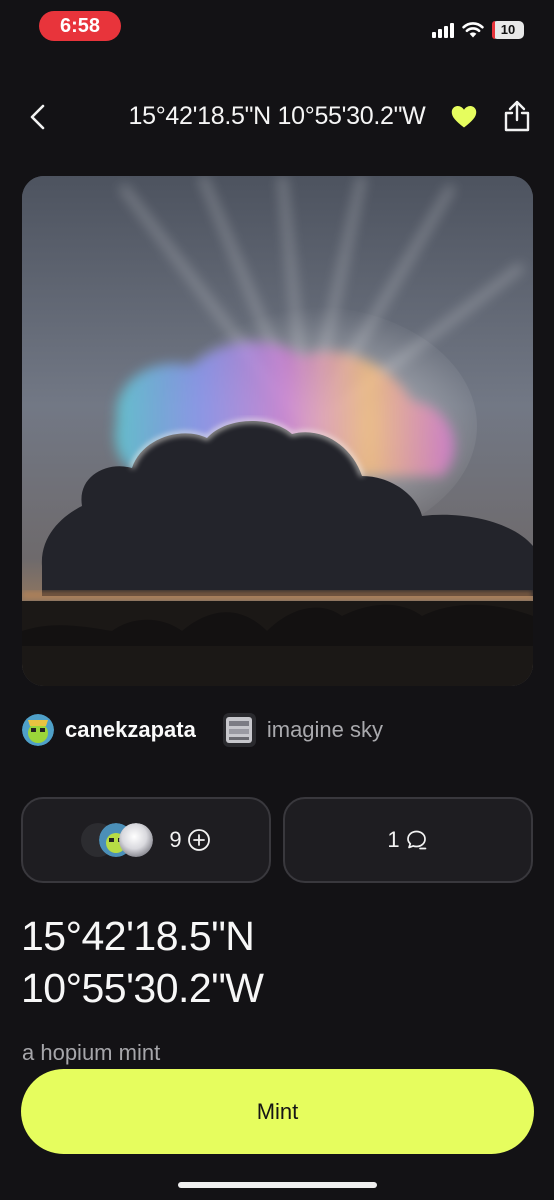  I want to click on collection-name: imagine sky, so click(325, 729).